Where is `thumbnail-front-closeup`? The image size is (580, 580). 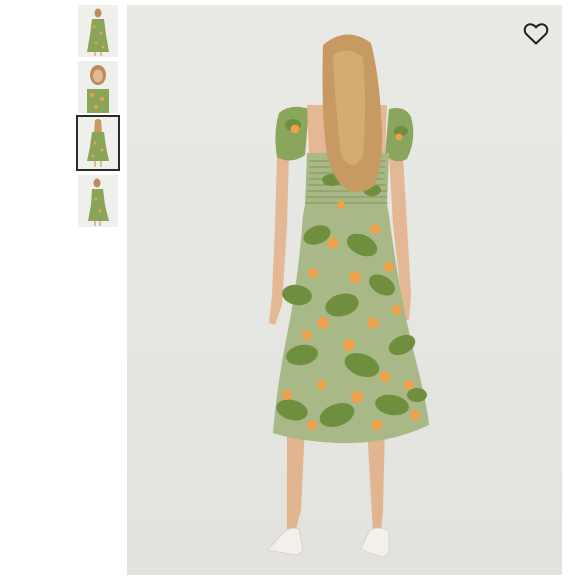
thumbnail-front-closeup is located at coordinates (98, 87).